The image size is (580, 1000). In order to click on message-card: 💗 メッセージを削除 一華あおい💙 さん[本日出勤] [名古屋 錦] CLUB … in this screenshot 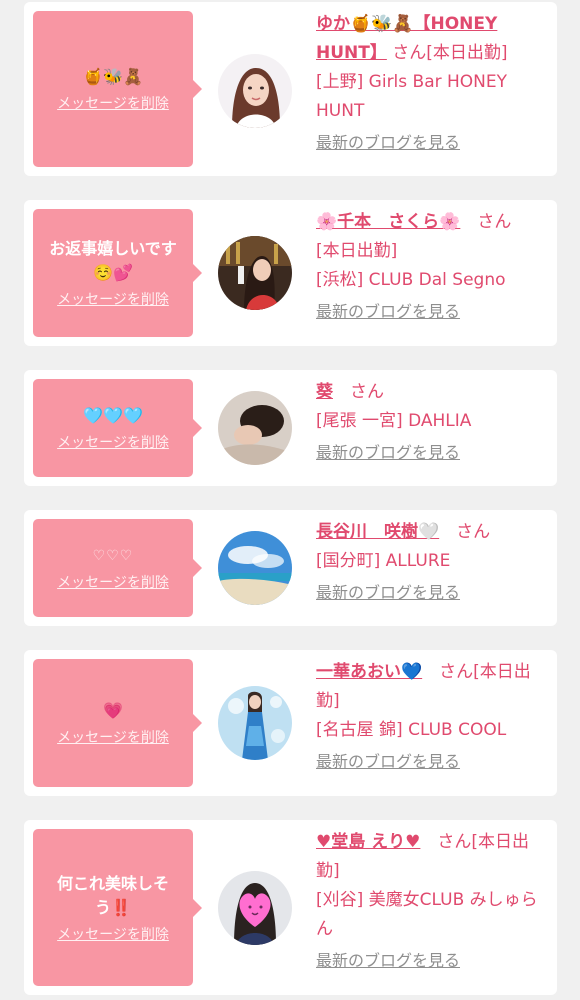, I will do `click(290, 723)`.